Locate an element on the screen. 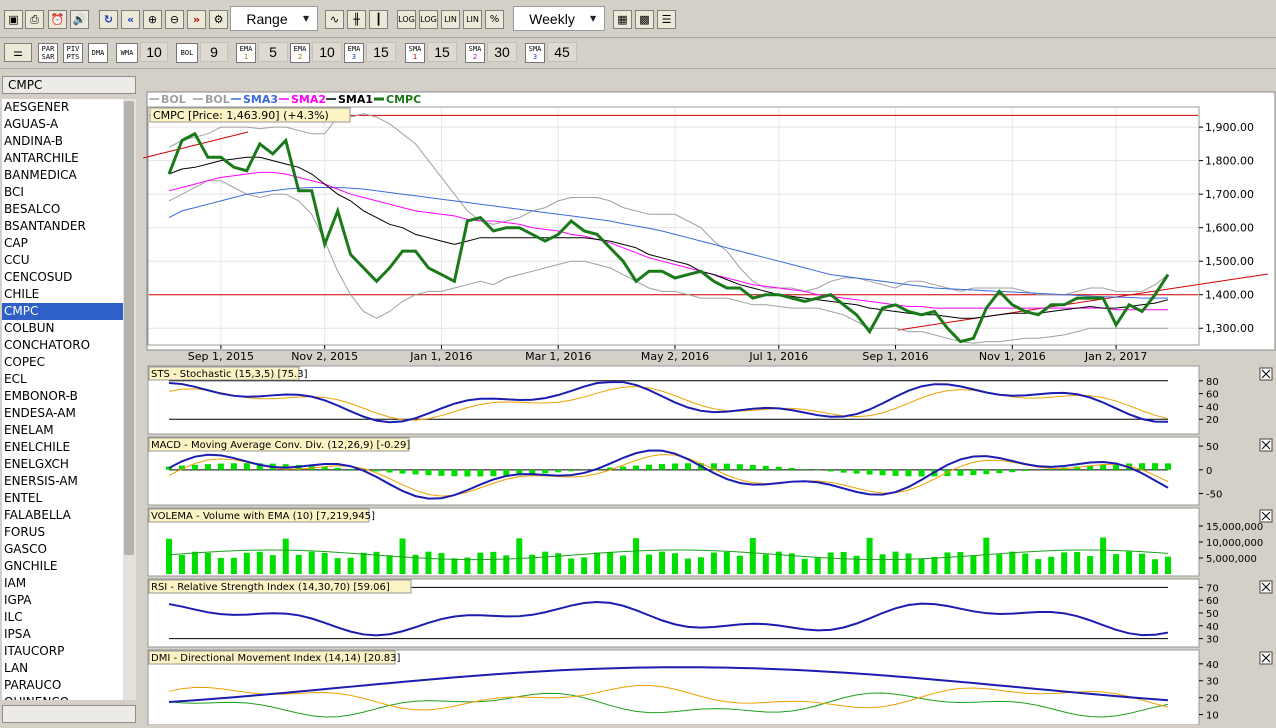 The width and height of the screenshot is (1276, 728). symbol-list-item: CMPC is located at coordinates (62, 311).